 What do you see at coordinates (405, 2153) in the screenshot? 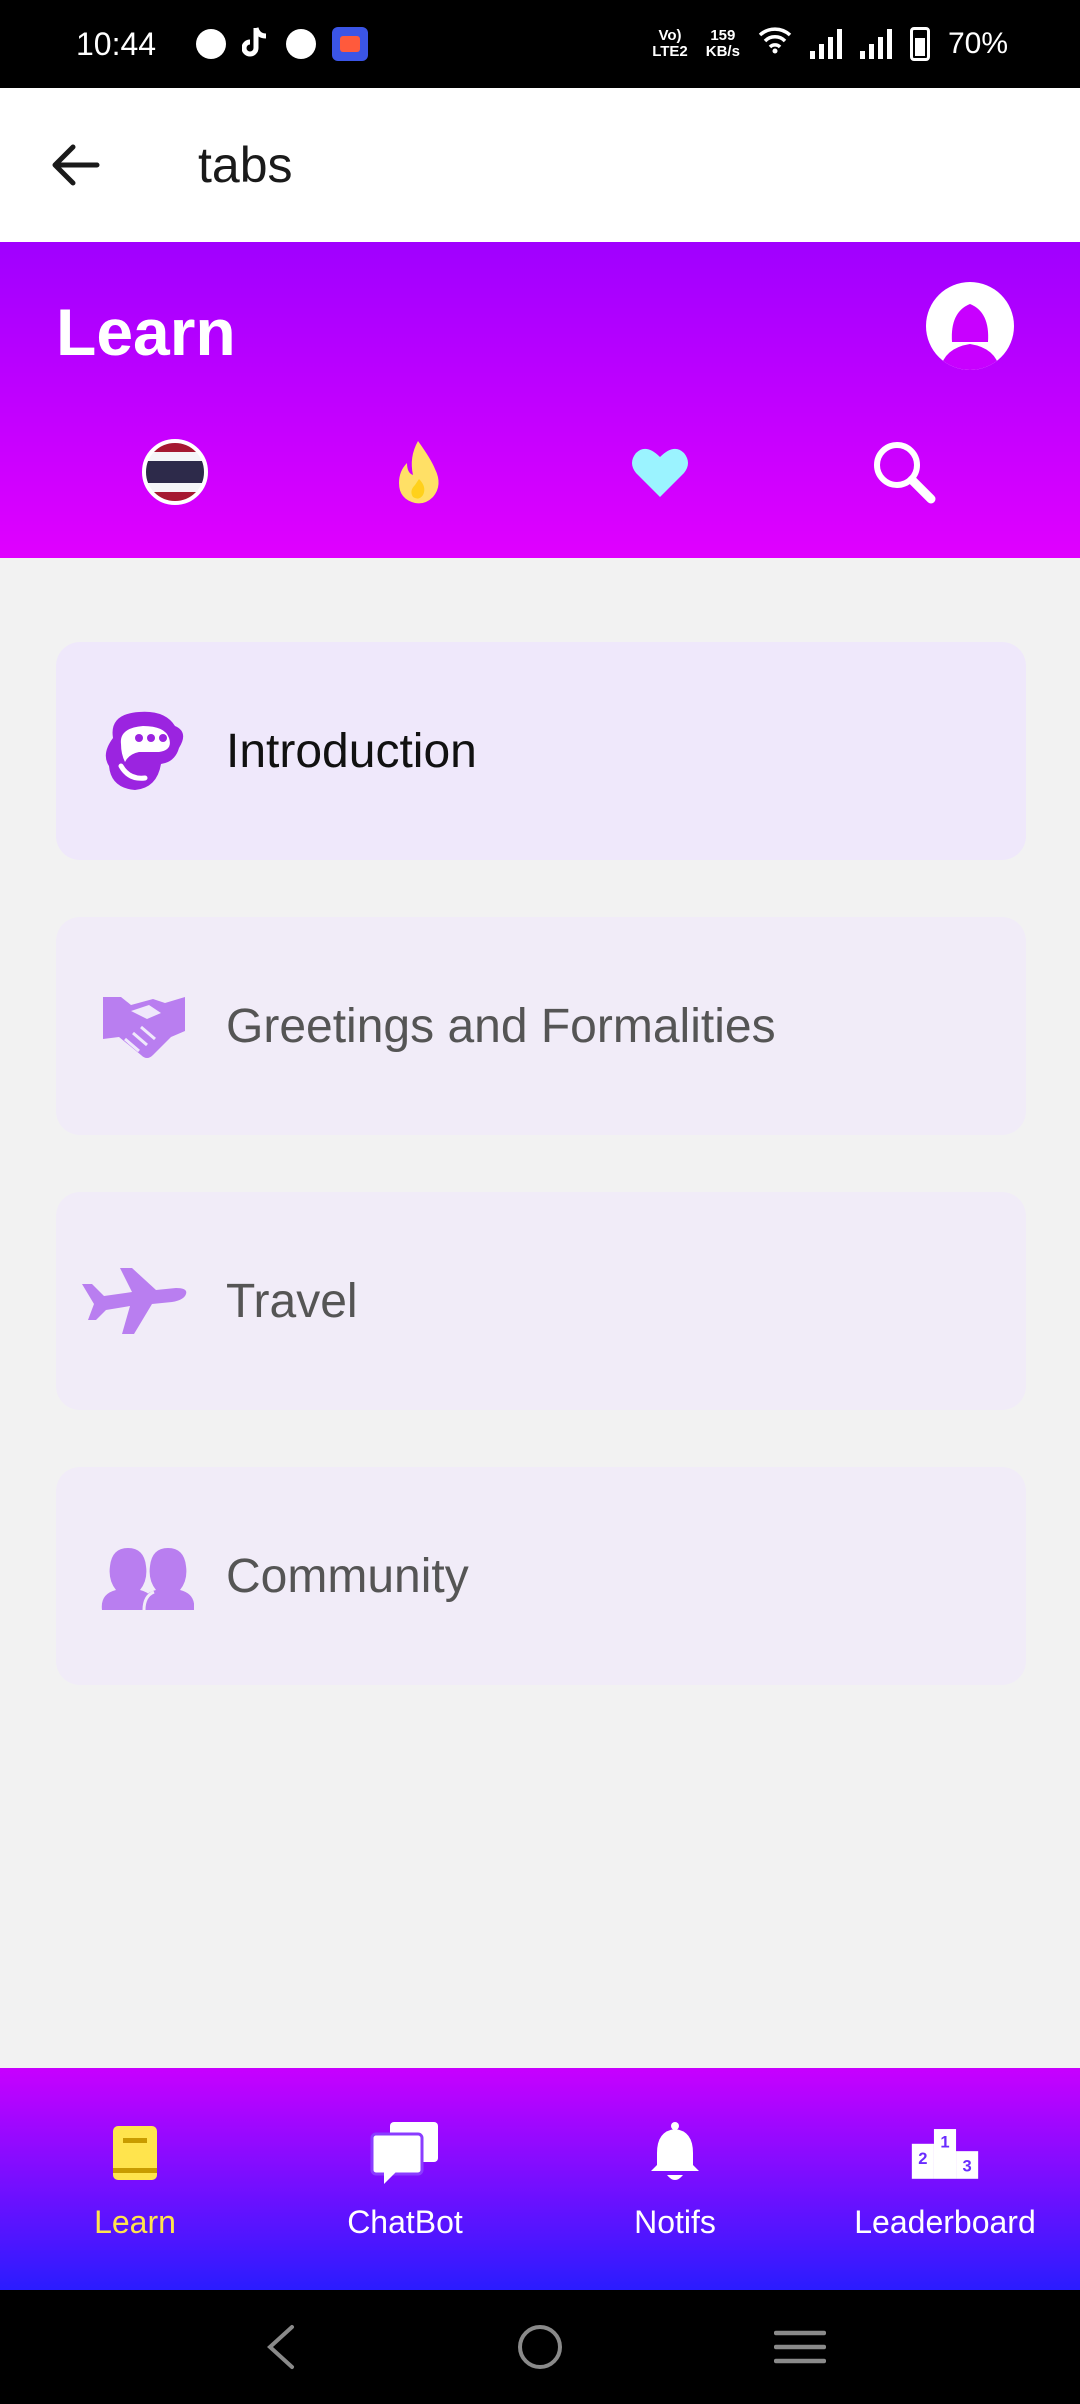
I see `chat-bubbles-icon` at bounding box center [405, 2153].